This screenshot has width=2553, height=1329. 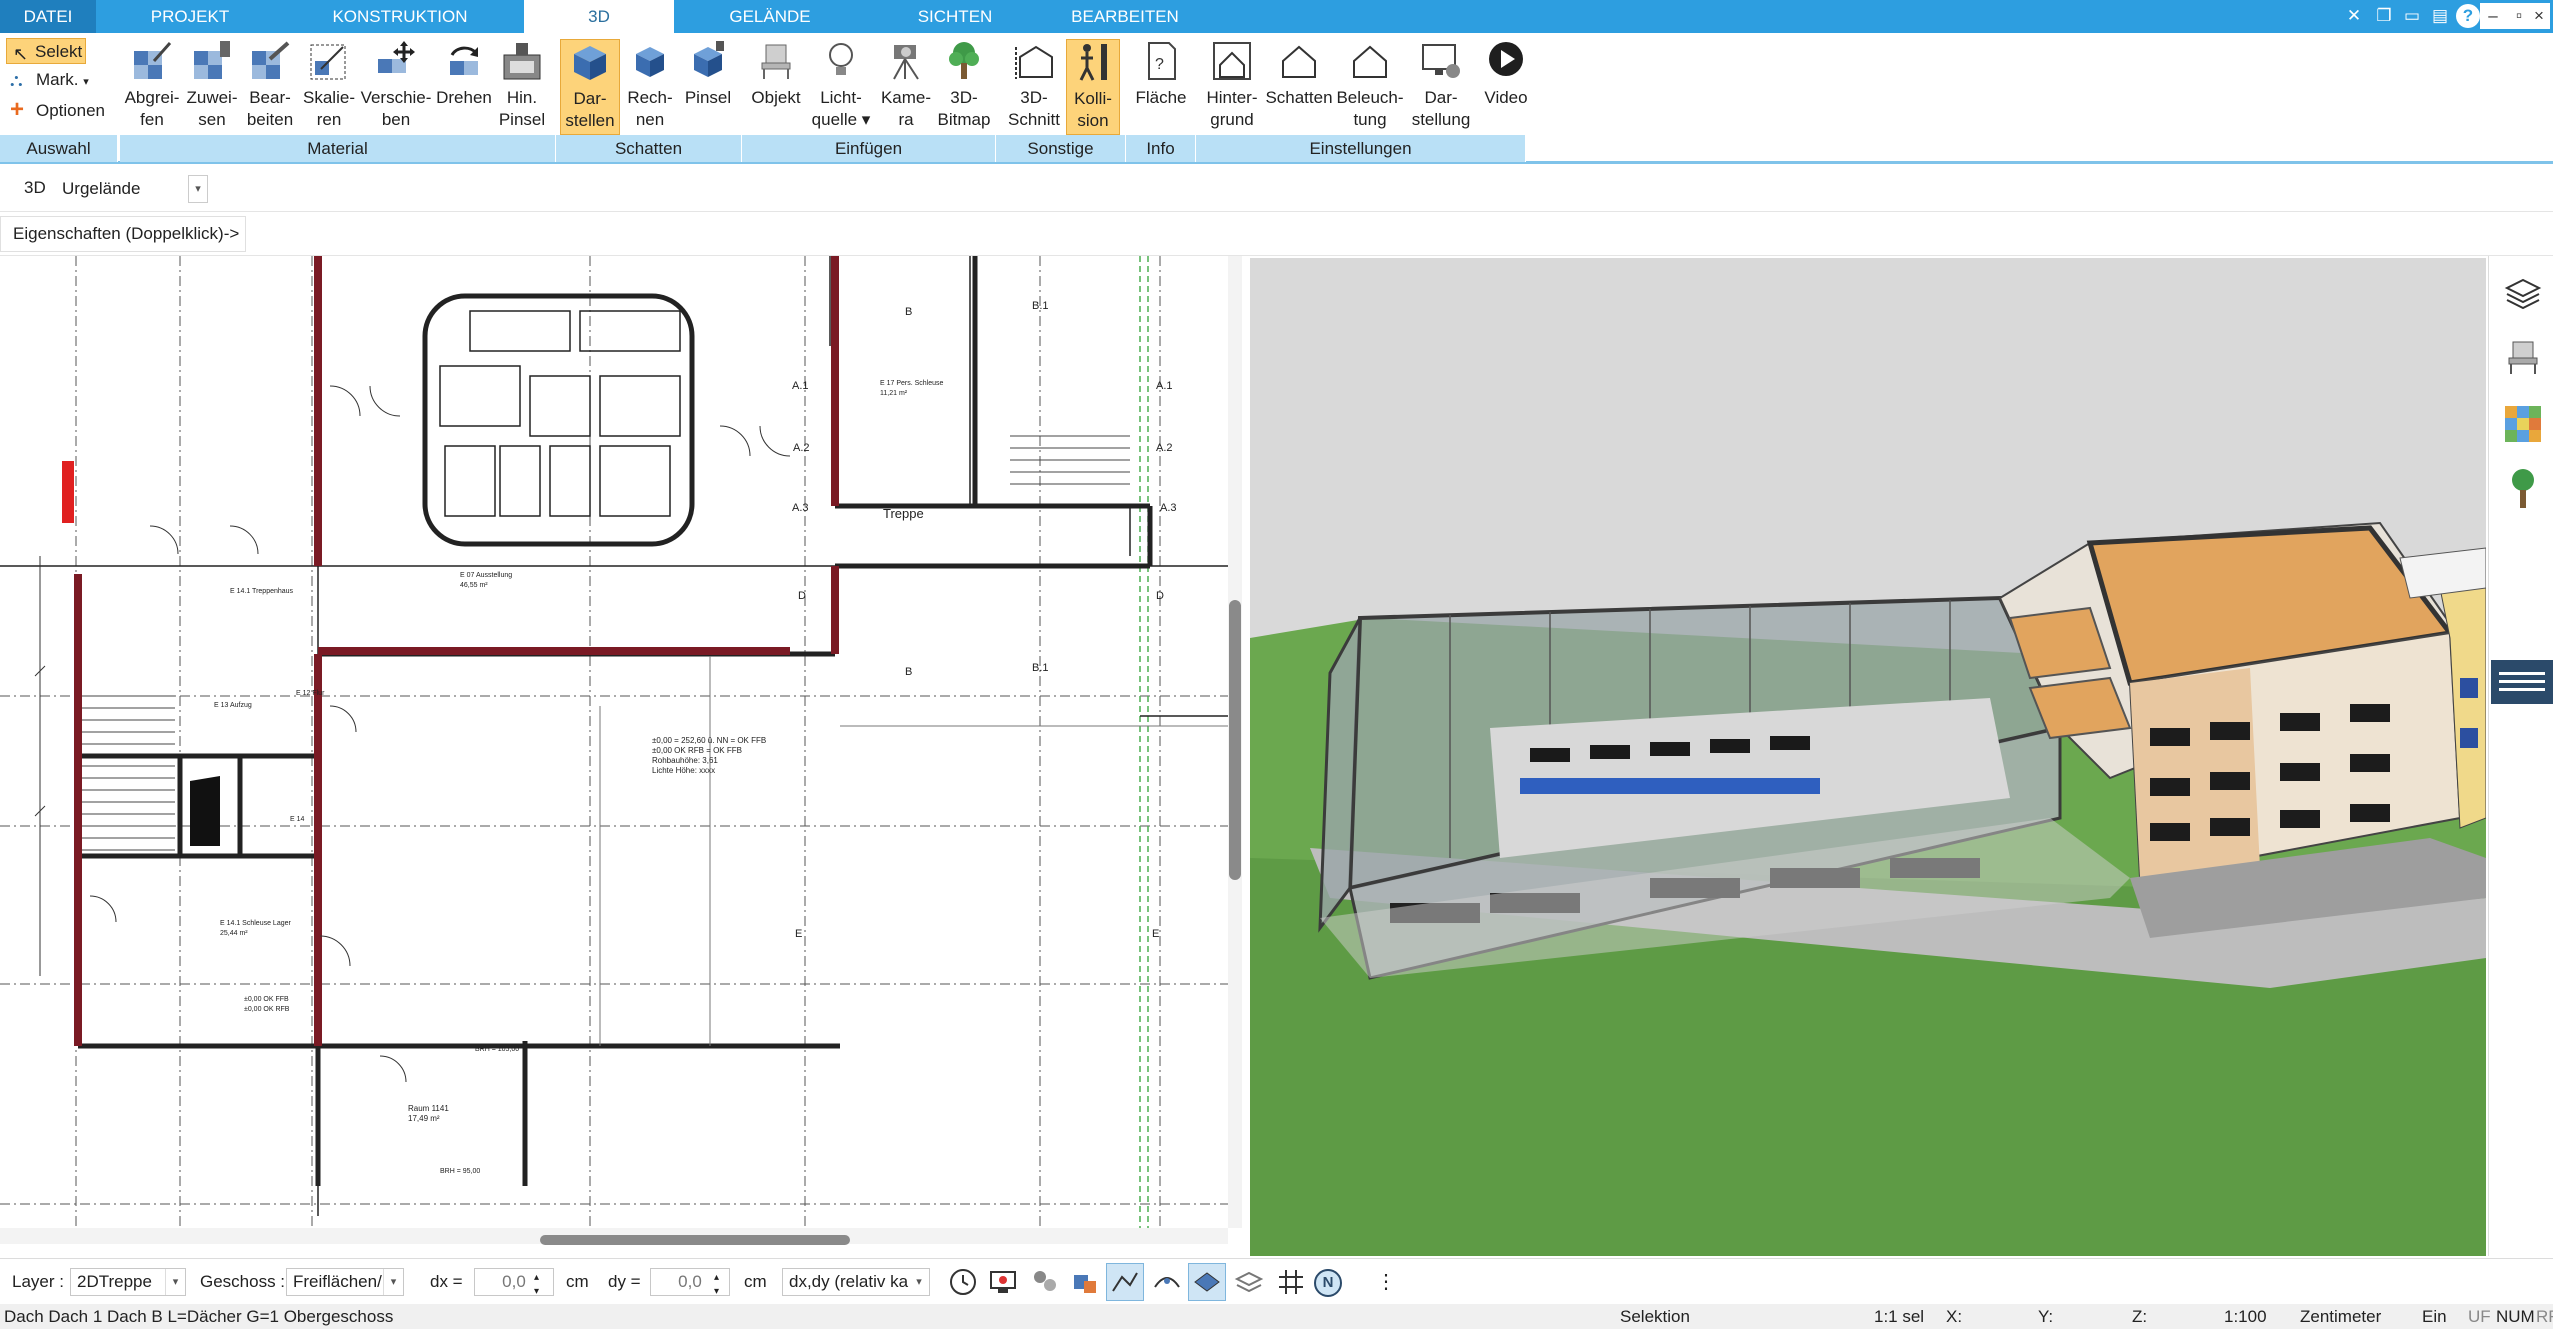 What do you see at coordinates (906, 87) in the screenshot?
I see `kamera-button: Kame- ra` at bounding box center [906, 87].